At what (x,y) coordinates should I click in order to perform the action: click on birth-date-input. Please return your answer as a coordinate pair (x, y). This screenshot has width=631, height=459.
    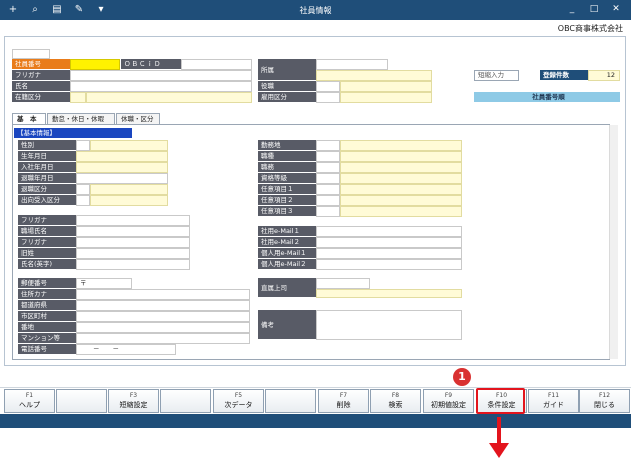
    Looking at the image, I should click on (122, 156).